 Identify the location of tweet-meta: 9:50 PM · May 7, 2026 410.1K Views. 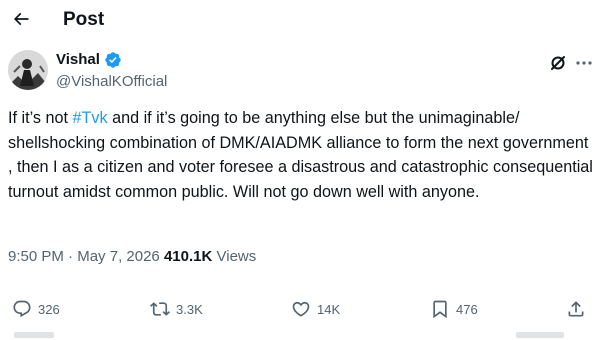
(132, 257).